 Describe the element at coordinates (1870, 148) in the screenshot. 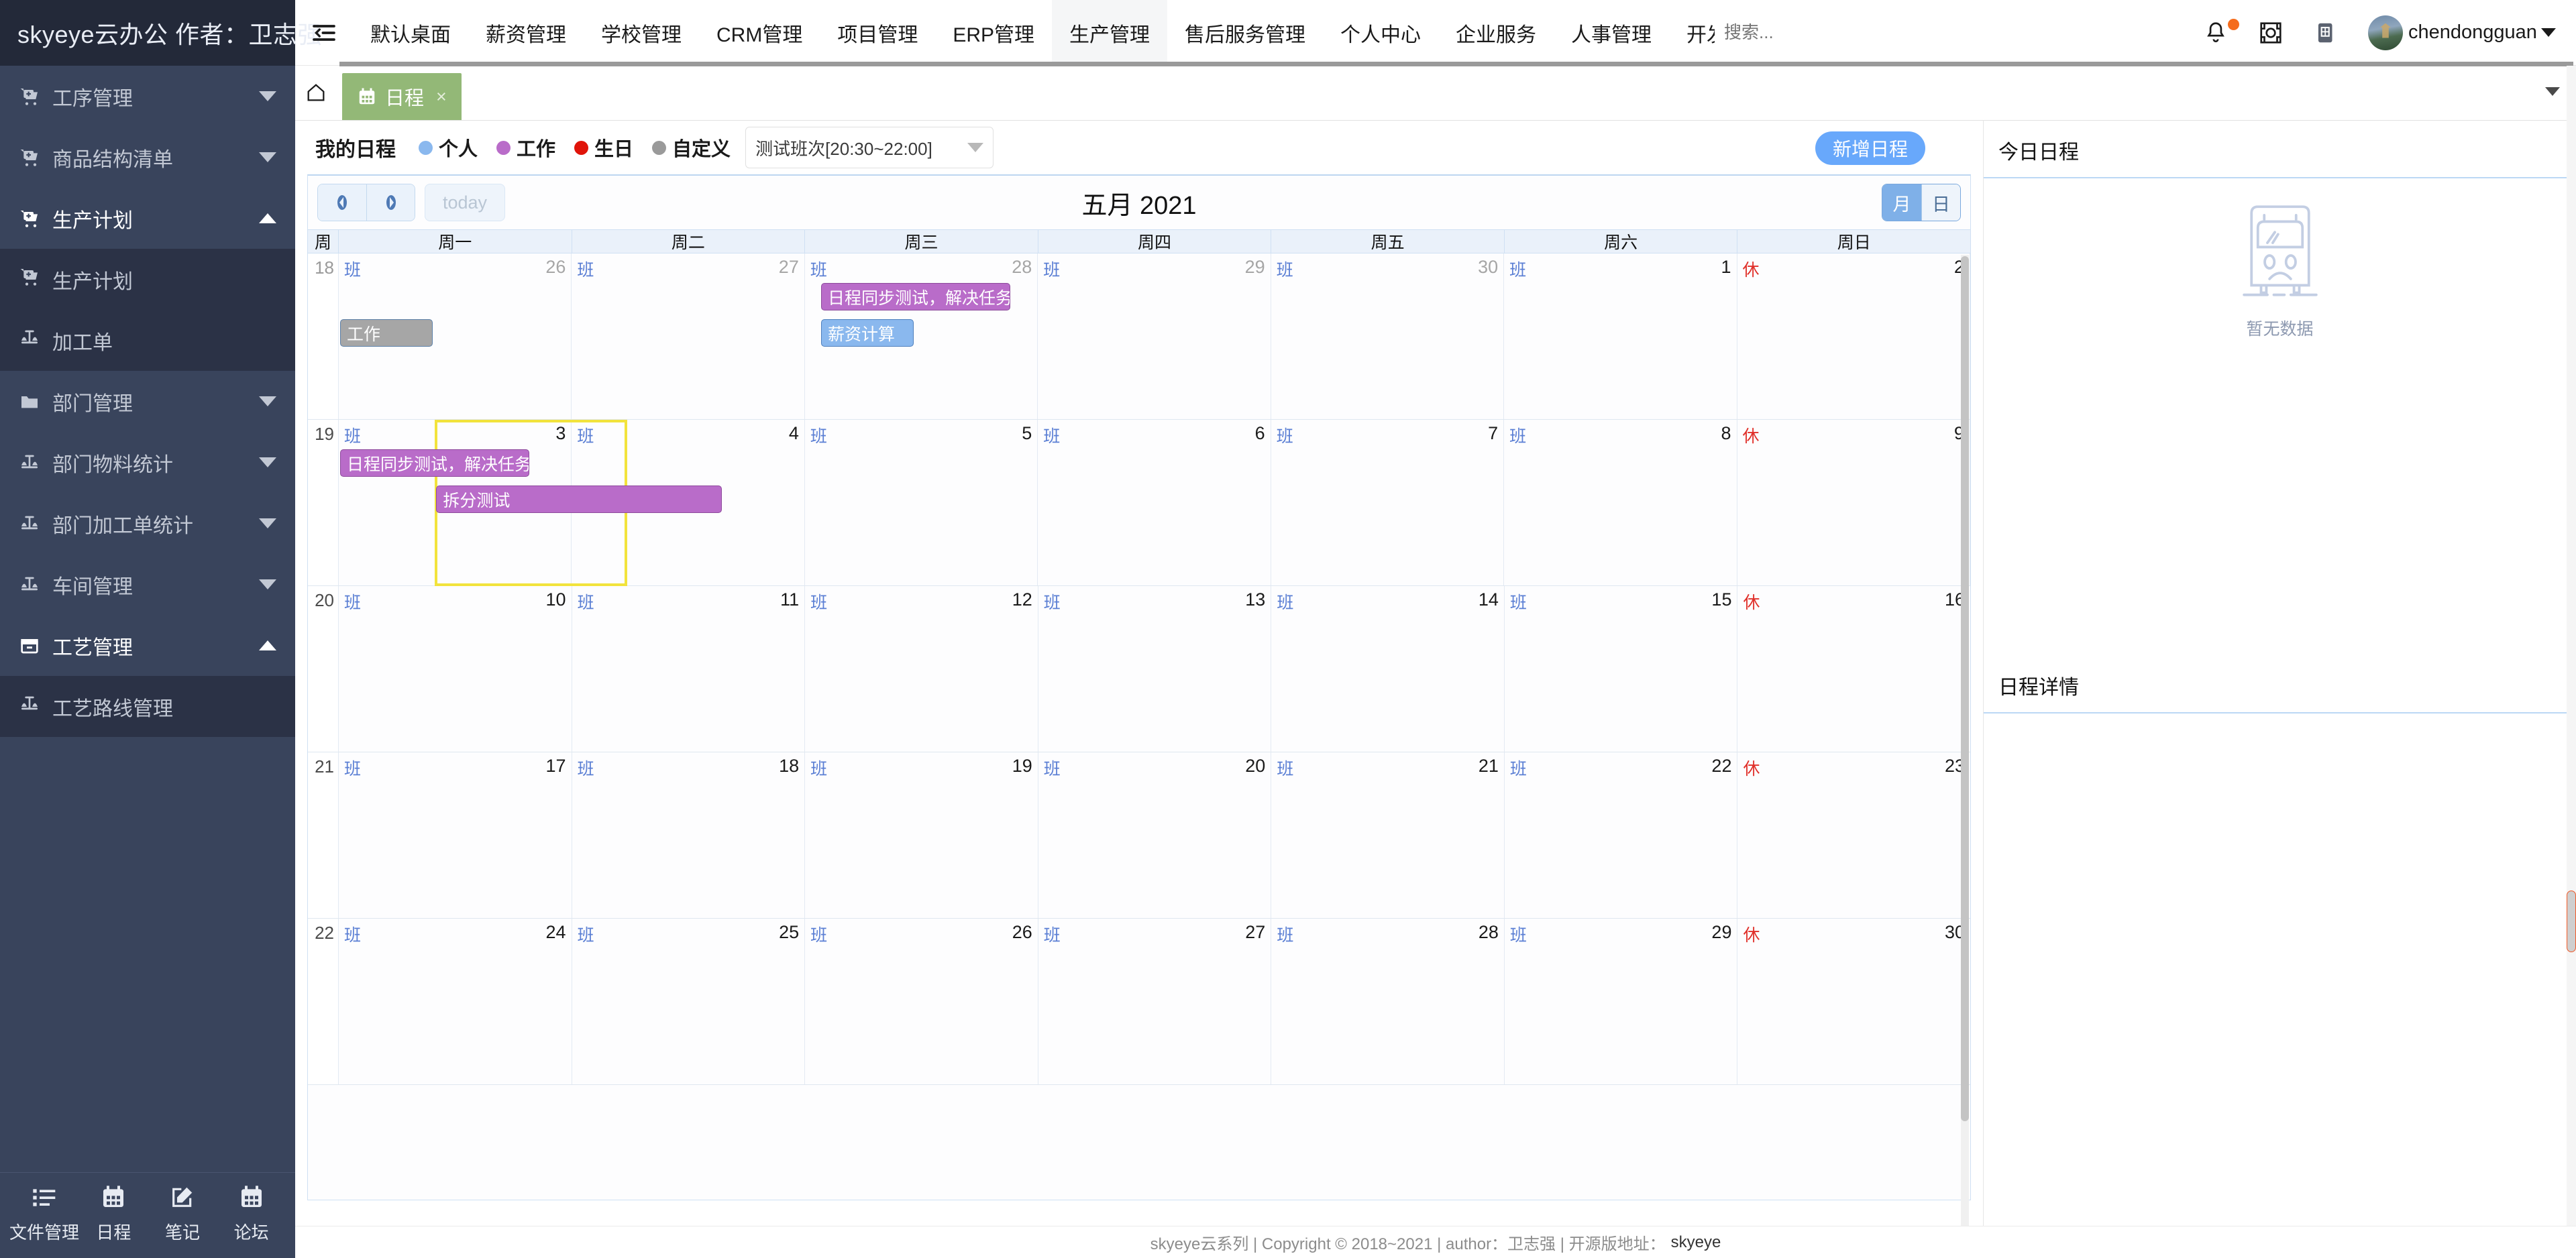

I see `add-schedule-button: 新增日程` at that location.